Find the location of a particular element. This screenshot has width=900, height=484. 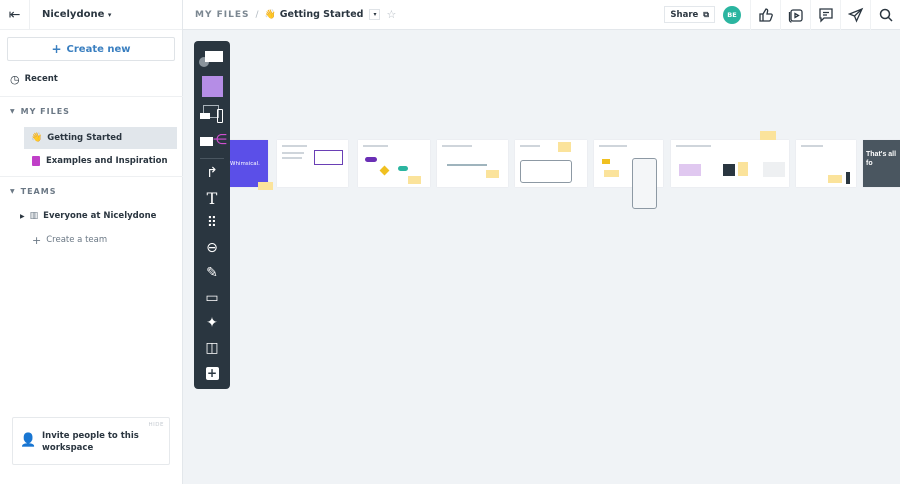

caret-right-icon: ▶ is located at coordinates (22, 216).